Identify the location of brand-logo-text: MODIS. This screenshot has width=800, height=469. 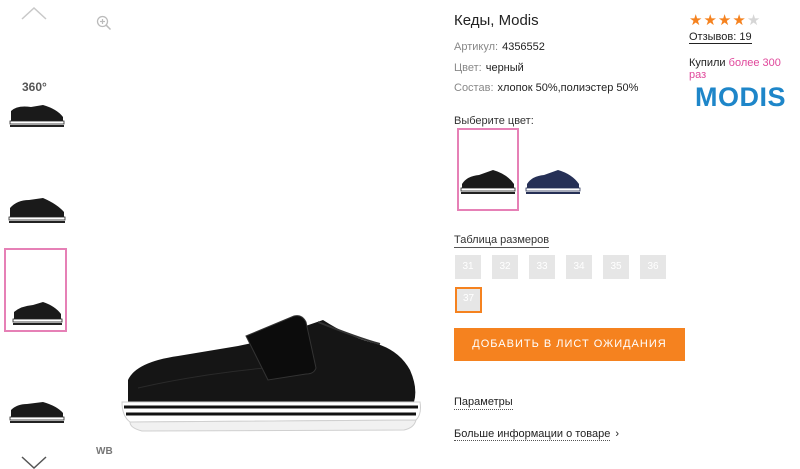
(741, 97).